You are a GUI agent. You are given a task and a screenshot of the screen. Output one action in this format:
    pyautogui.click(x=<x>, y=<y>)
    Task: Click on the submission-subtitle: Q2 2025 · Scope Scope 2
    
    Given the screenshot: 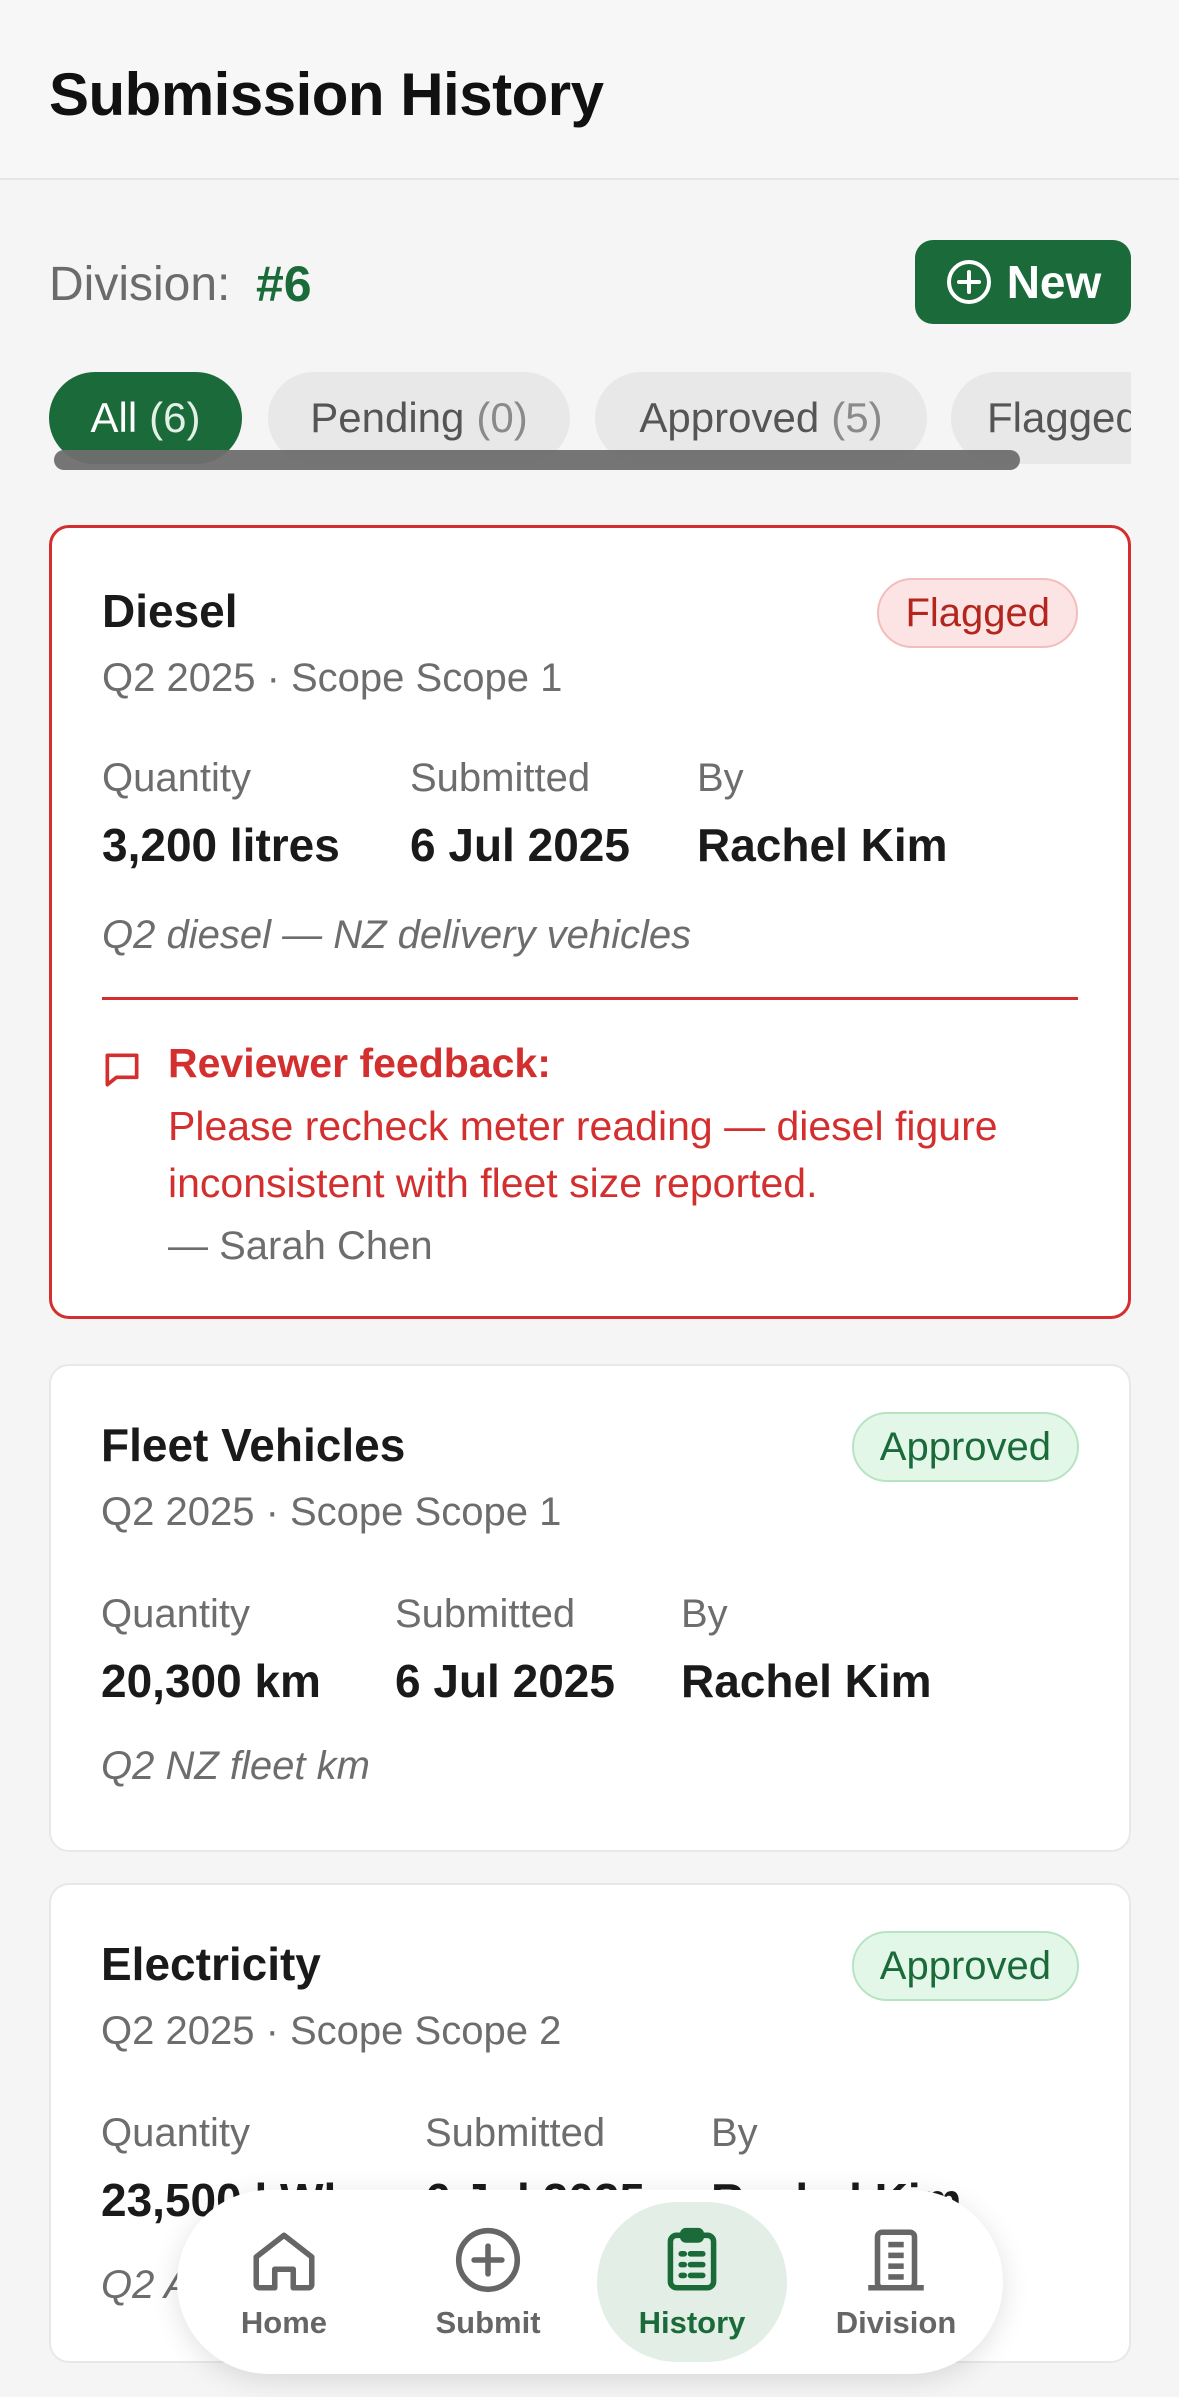 What is the action you would take?
    pyautogui.click(x=331, y=2031)
    